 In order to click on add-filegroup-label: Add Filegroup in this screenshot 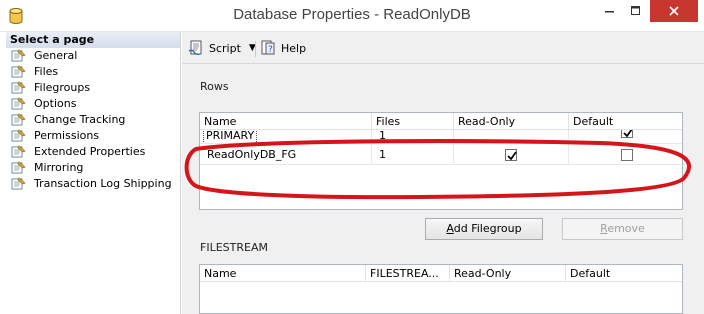, I will do `click(484, 228)`.